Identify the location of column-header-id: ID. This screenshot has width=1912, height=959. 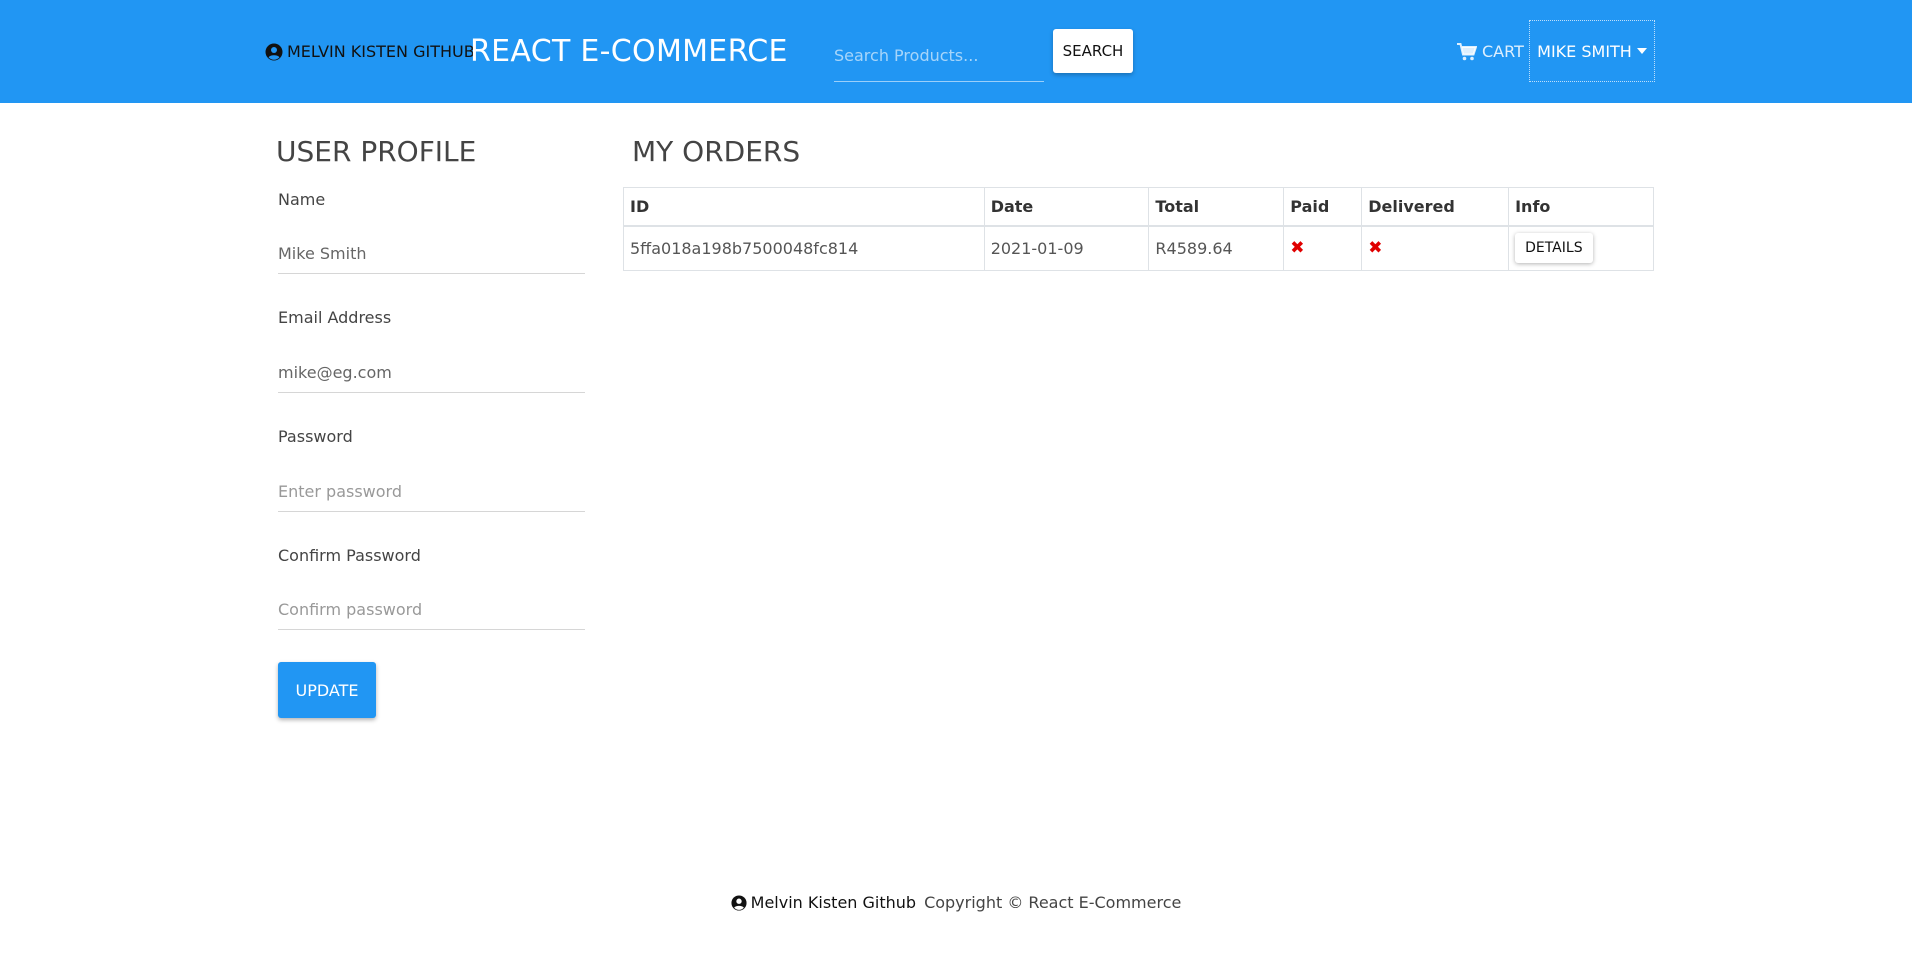
(804, 207).